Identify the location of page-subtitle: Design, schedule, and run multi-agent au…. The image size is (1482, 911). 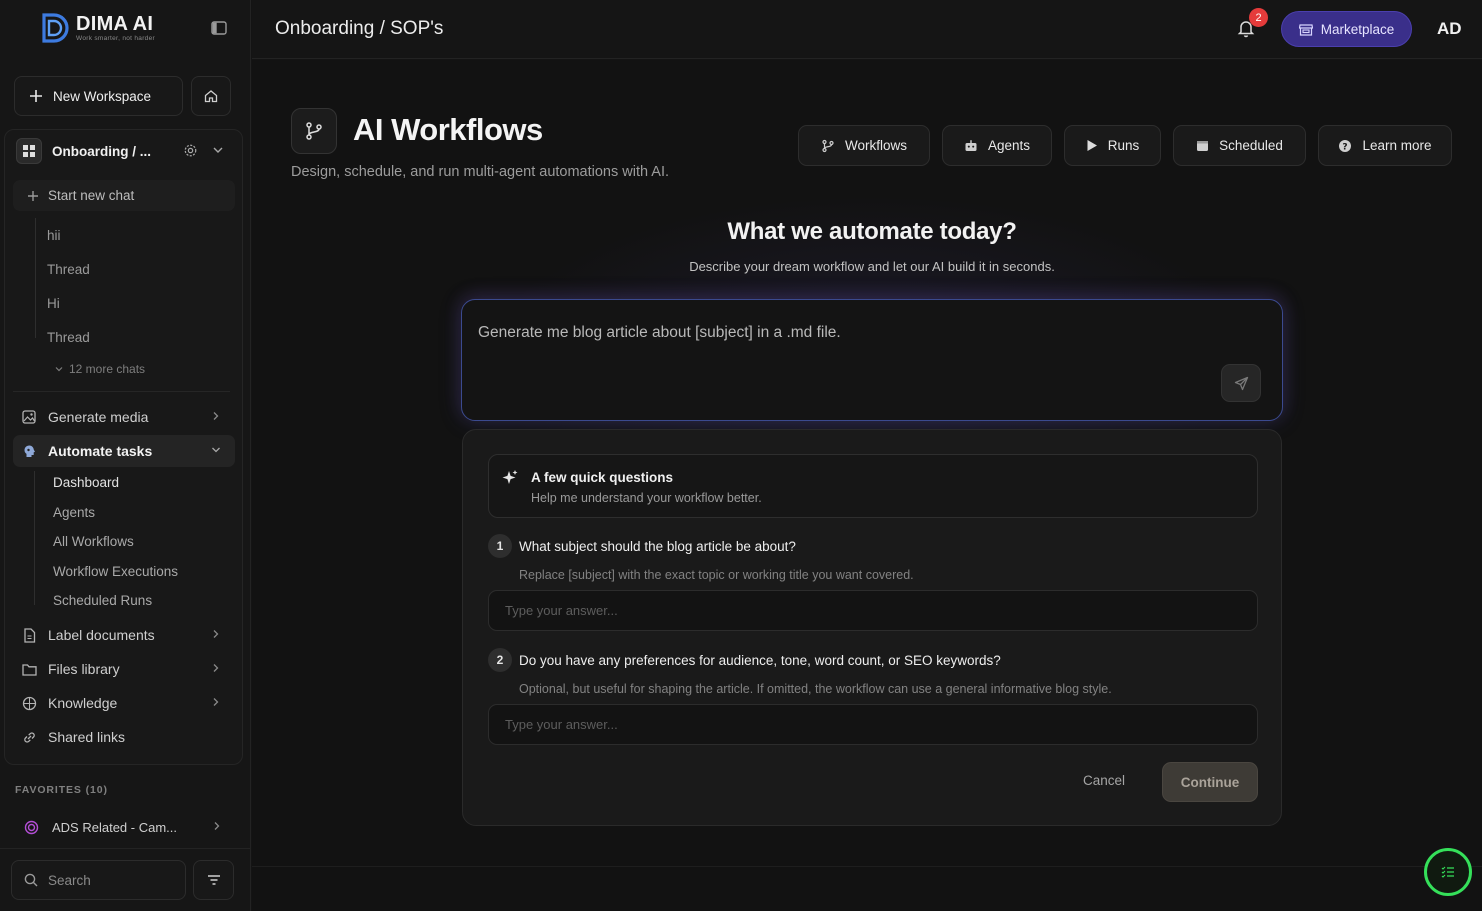
(480, 172).